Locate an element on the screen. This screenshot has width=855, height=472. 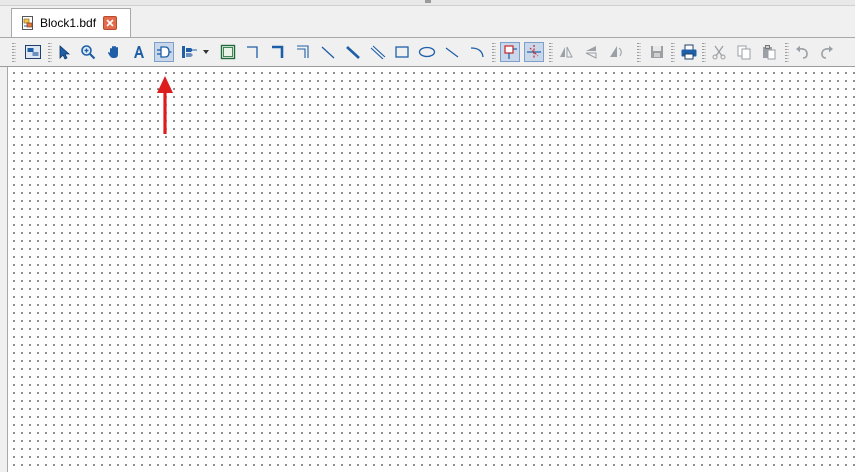
diagonal-bus-tool-icon is located at coordinates (353, 52).